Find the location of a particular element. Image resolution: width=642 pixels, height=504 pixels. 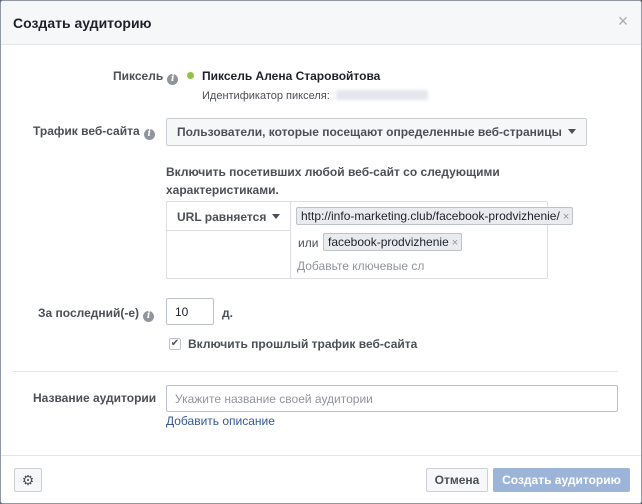

duration-days-input is located at coordinates (190, 311).